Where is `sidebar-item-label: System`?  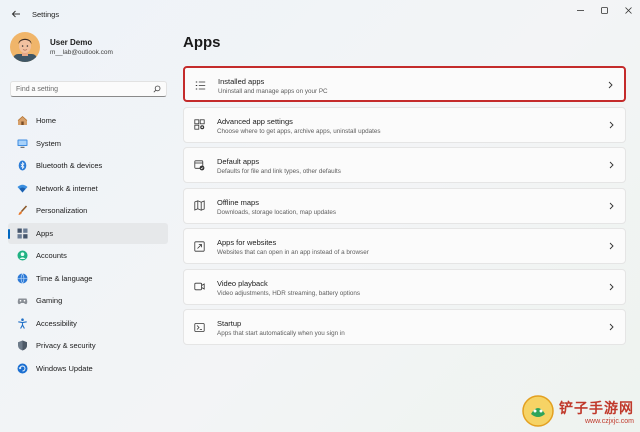
sidebar-item-label: System is located at coordinates (49, 143).